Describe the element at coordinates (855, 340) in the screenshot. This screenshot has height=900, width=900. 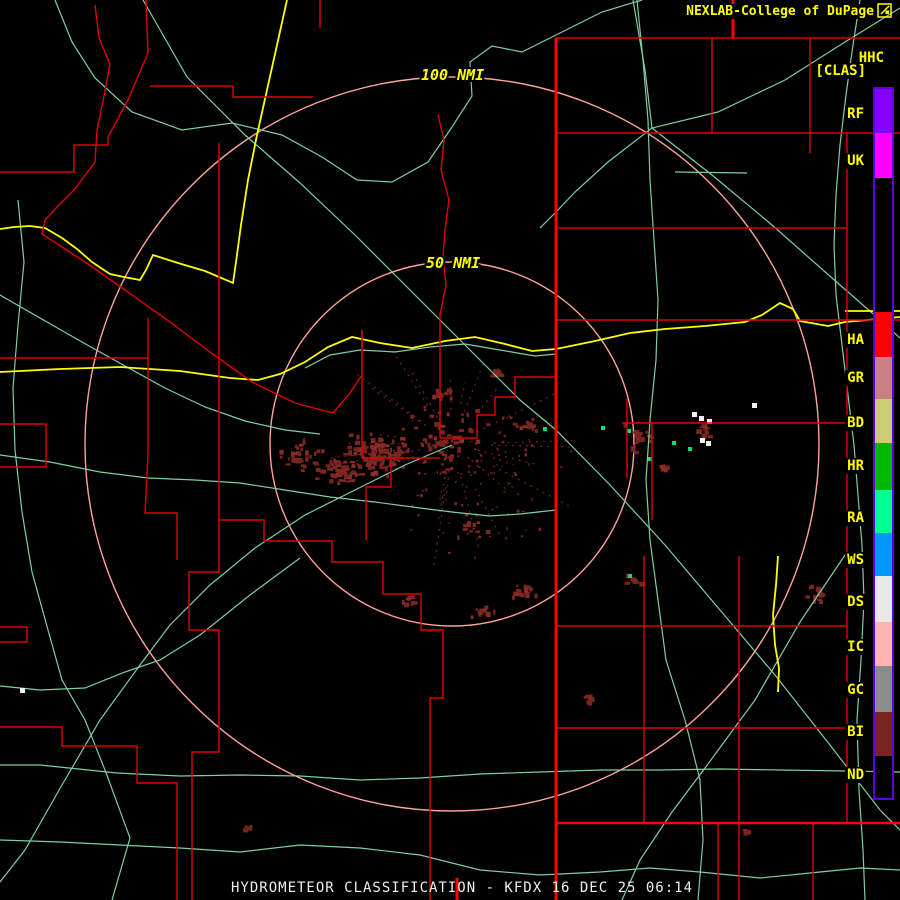
I see `legend-label-HA: HA` at that location.